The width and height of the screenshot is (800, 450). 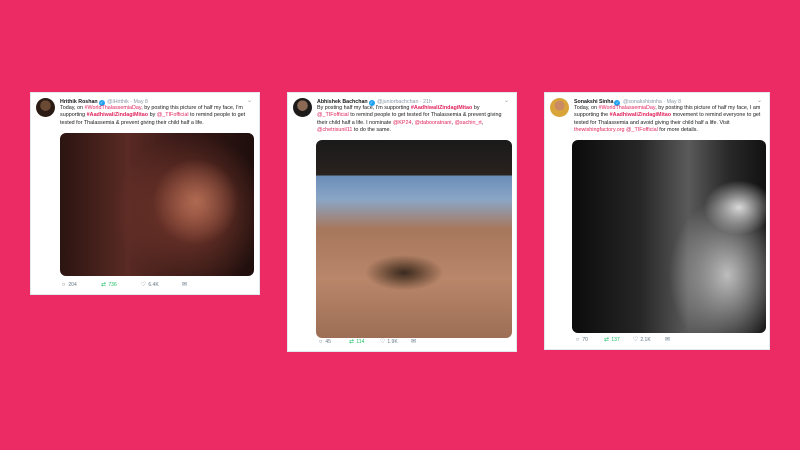 I want to click on like-count: 6.4K, so click(x=153, y=285).